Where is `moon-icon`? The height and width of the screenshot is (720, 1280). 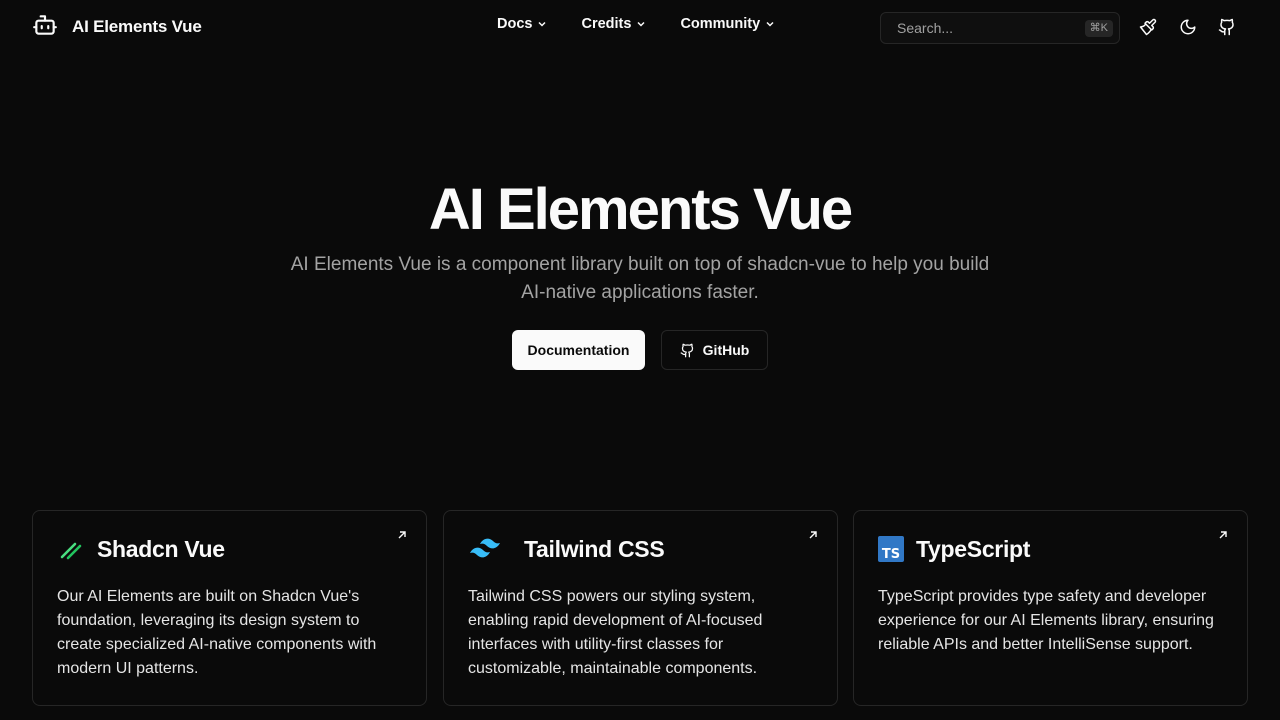 moon-icon is located at coordinates (1188, 27).